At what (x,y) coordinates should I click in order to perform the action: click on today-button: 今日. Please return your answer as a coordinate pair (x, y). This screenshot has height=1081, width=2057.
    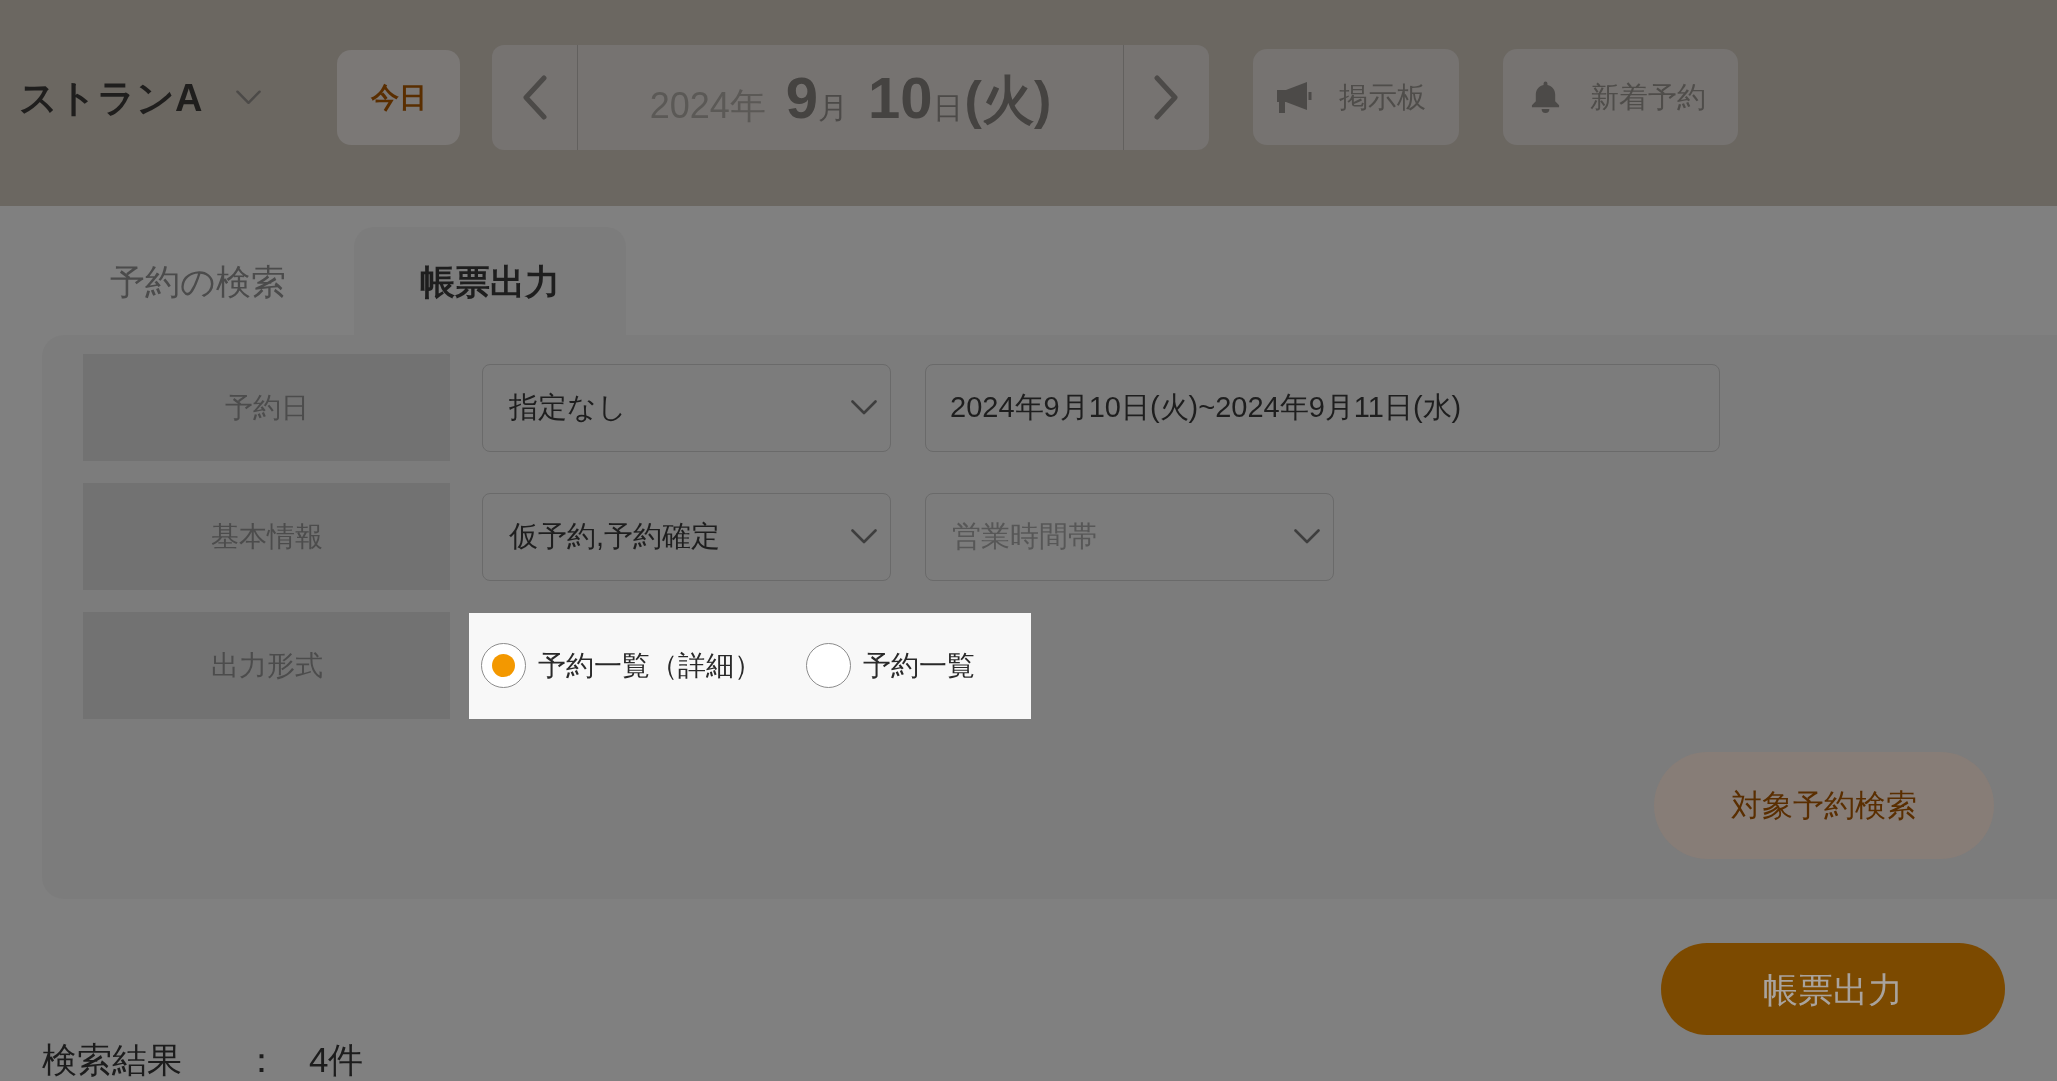
    Looking at the image, I should click on (398, 97).